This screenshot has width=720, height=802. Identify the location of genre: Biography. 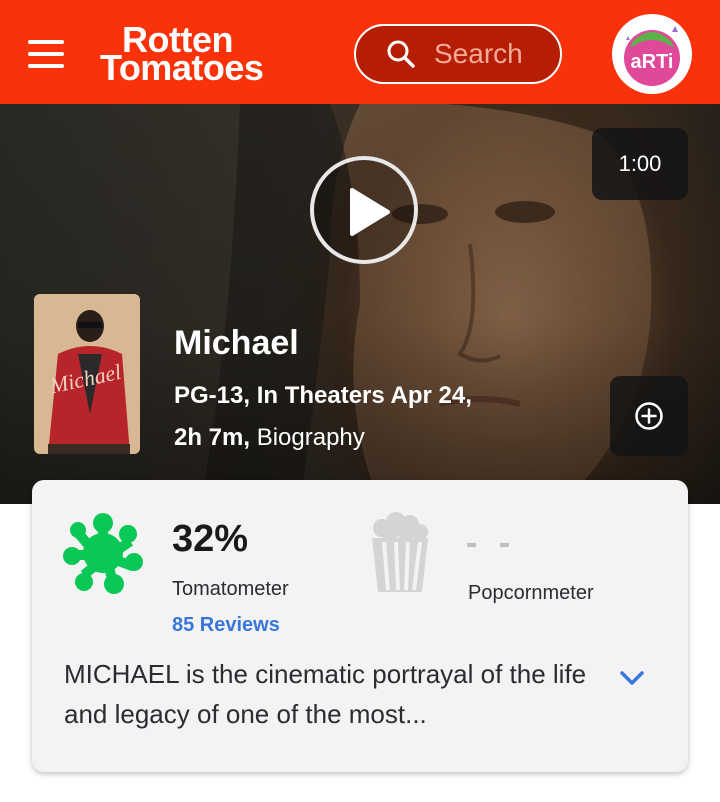
(310, 437).